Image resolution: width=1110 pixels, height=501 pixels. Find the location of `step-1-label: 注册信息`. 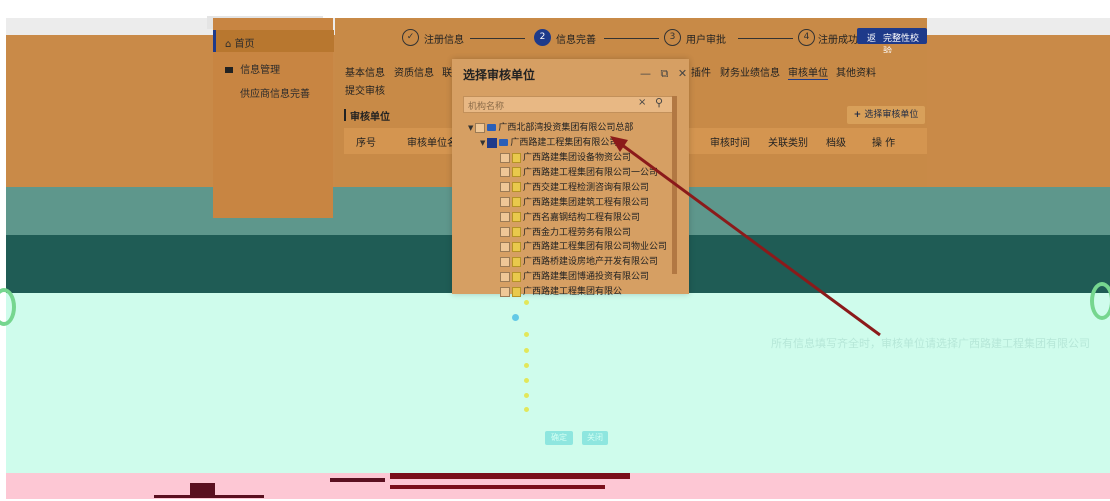

step-1-label: 注册信息 is located at coordinates (444, 40).